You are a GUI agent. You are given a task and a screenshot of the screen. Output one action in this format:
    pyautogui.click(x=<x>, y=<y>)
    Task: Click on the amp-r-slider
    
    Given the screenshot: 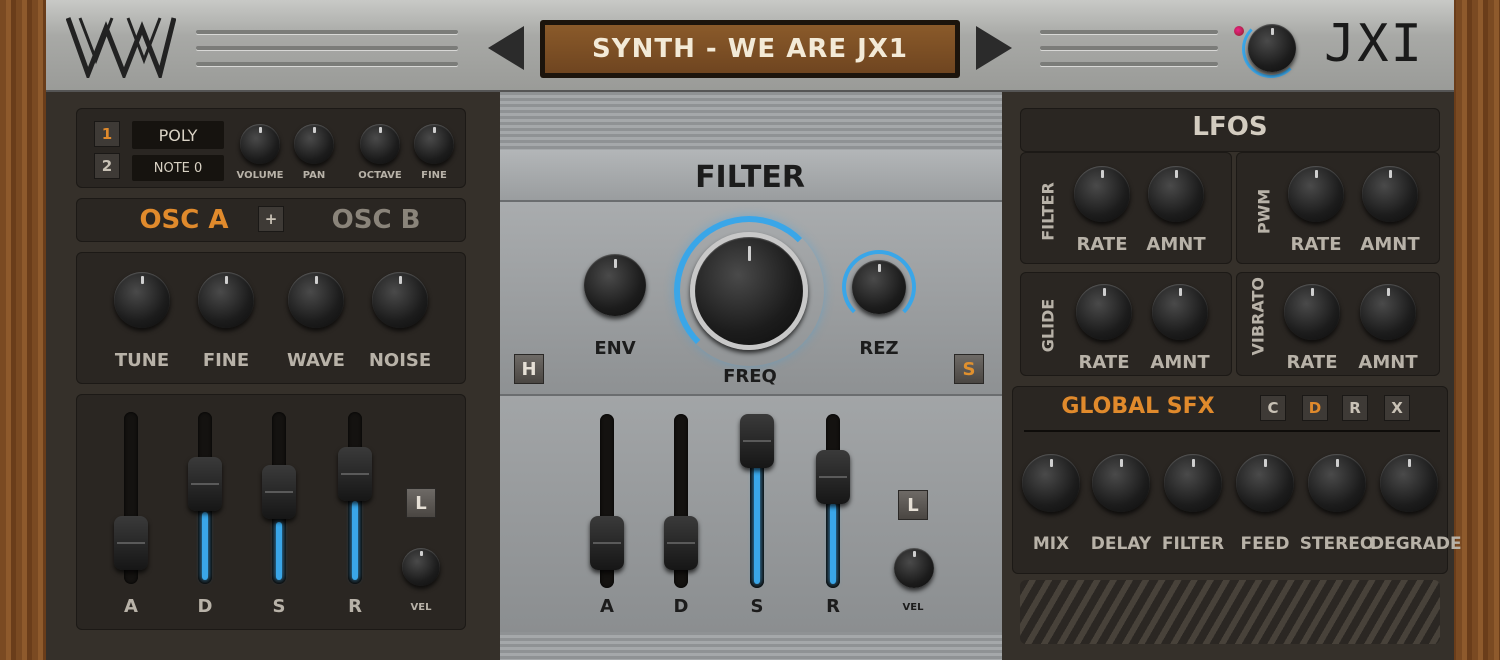 What is the action you would take?
    pyautogui.click(x=355, y=498)
    